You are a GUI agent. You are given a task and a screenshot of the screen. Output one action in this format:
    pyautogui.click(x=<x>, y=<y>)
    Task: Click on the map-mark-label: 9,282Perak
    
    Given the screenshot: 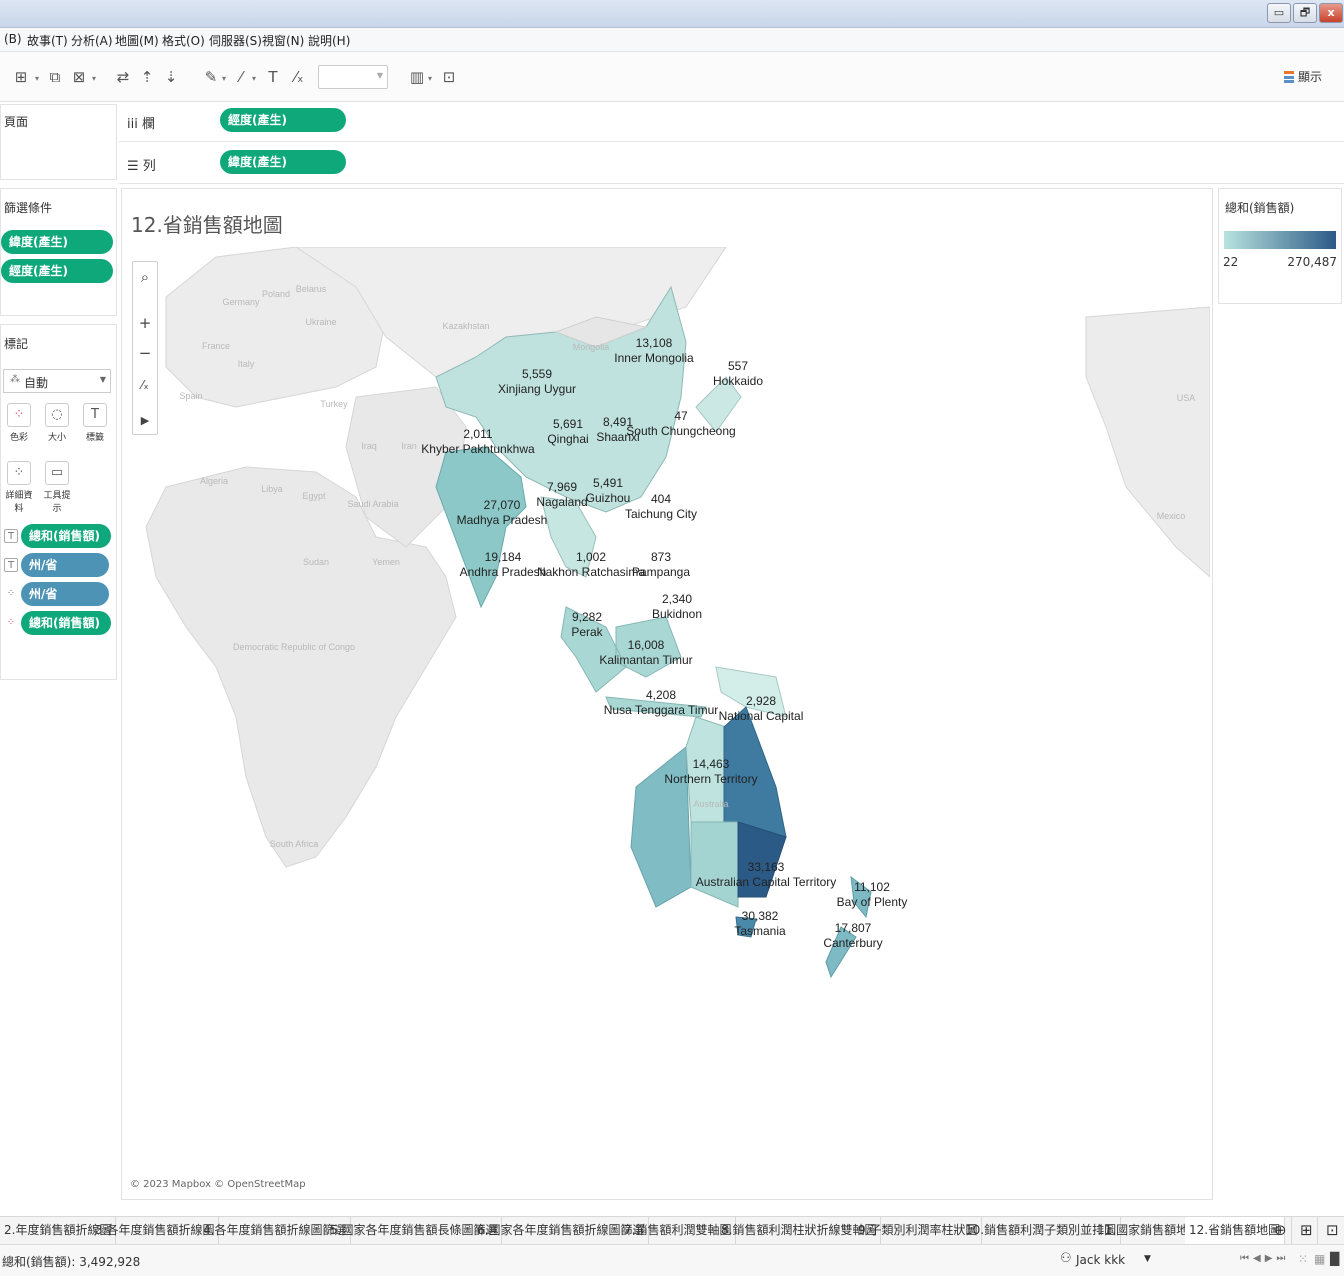 What is the action you would take?
    pyautogui.click(x=587, y=624)
    